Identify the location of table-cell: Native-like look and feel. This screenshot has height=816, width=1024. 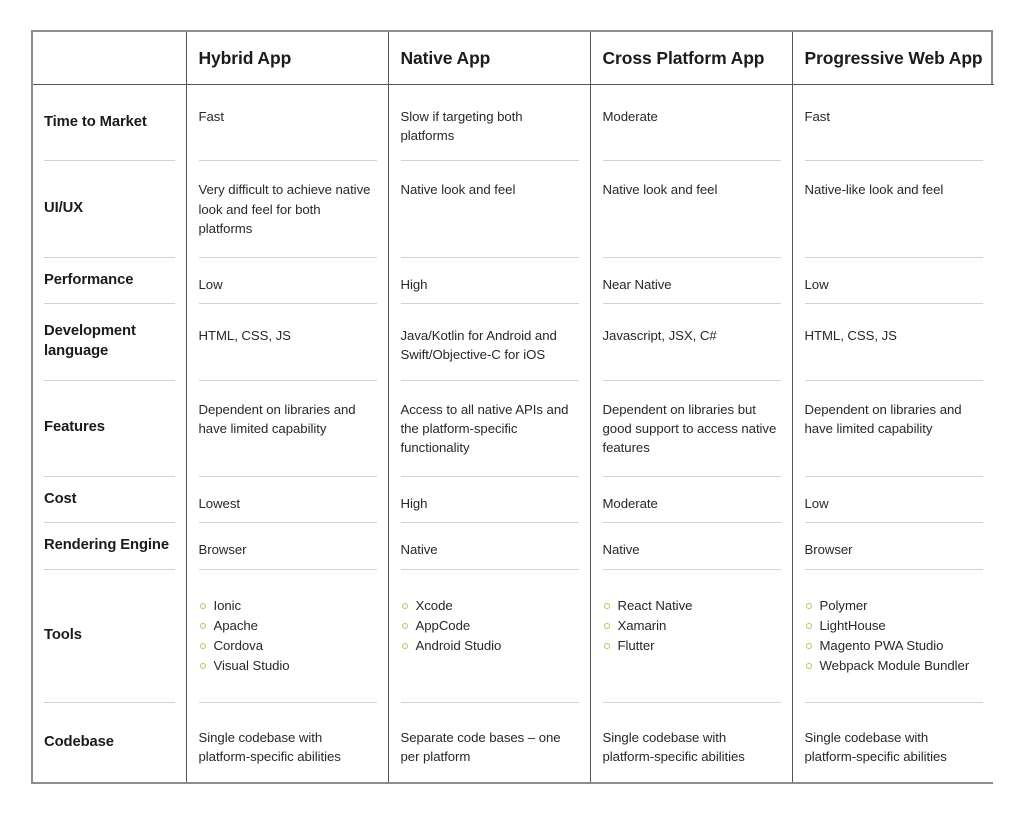
(892, 209).